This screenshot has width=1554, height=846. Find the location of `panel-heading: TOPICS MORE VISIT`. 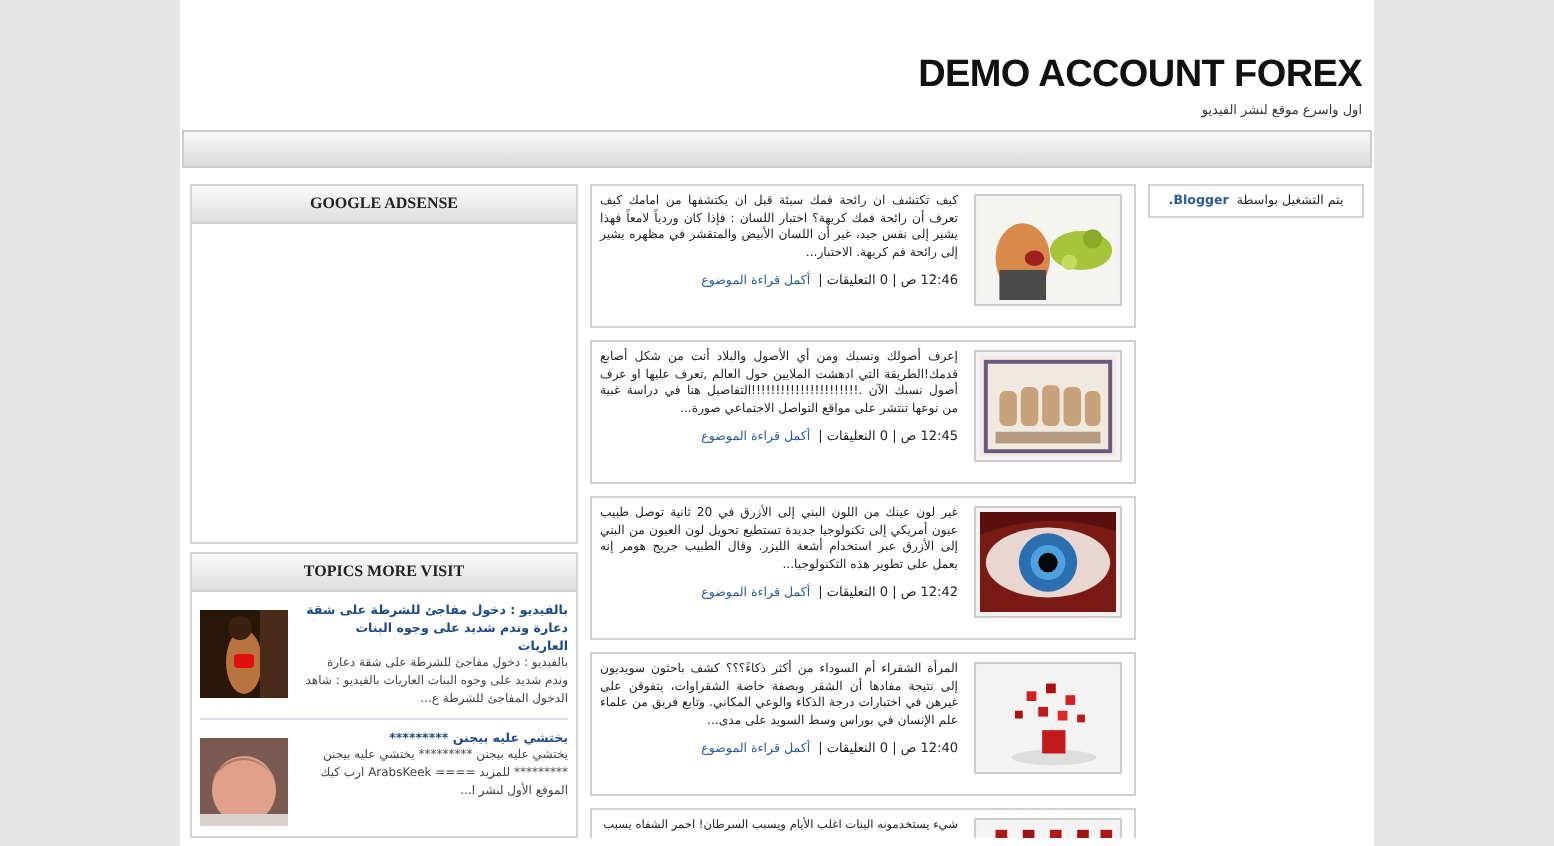

panel-heading: TOPICS MORE VISIT is located at coordinates (384, 572).